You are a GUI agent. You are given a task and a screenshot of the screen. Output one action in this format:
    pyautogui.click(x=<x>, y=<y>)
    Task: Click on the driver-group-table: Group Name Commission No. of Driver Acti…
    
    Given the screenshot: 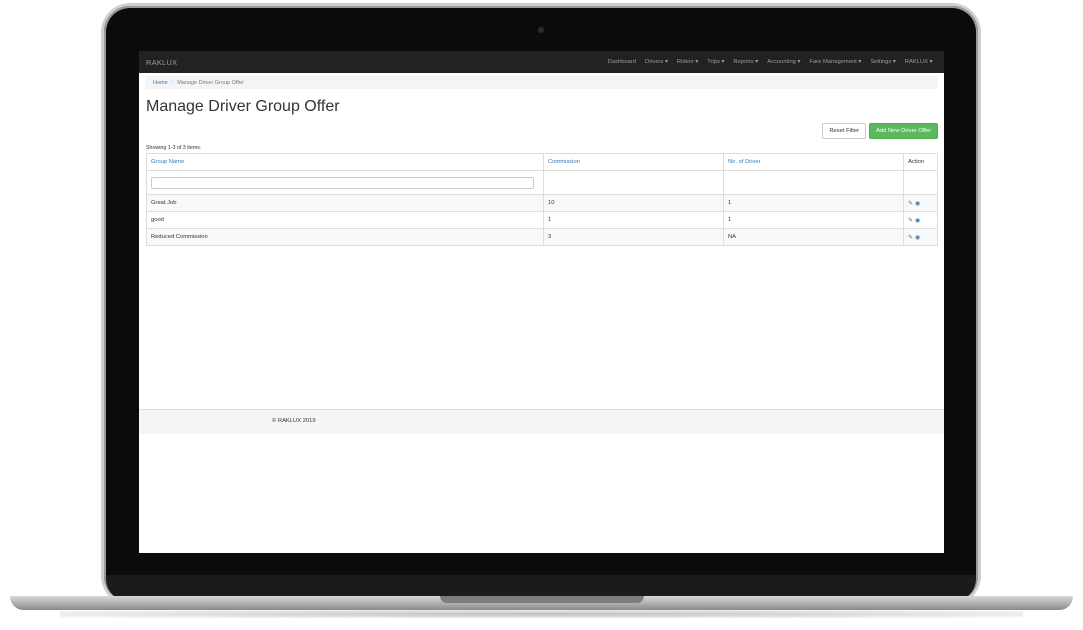 What is the action you would take?
    pyautogui.click(x=542, y=199)
    